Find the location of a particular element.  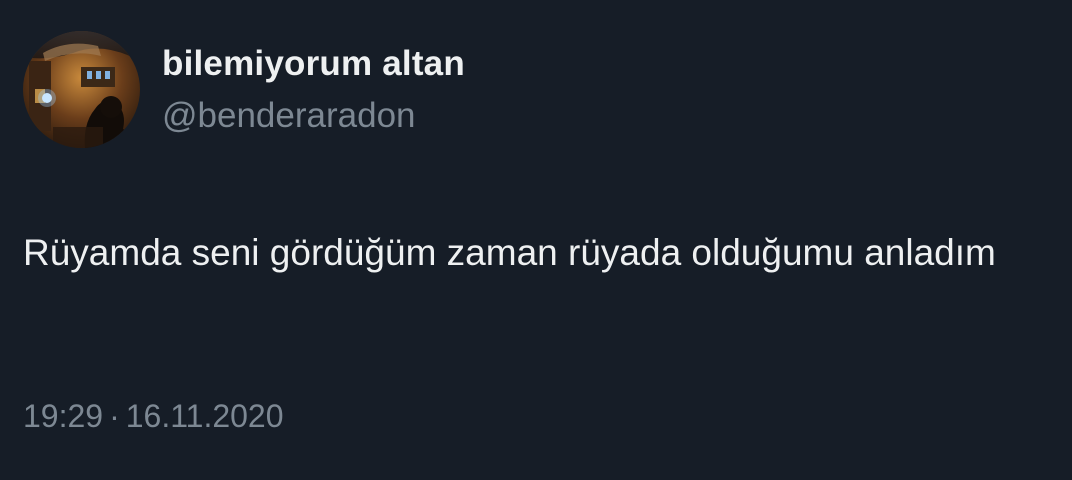

tweet-timestamp: 19:29 · 16.11.2020 is located at coordinates (153, 416).